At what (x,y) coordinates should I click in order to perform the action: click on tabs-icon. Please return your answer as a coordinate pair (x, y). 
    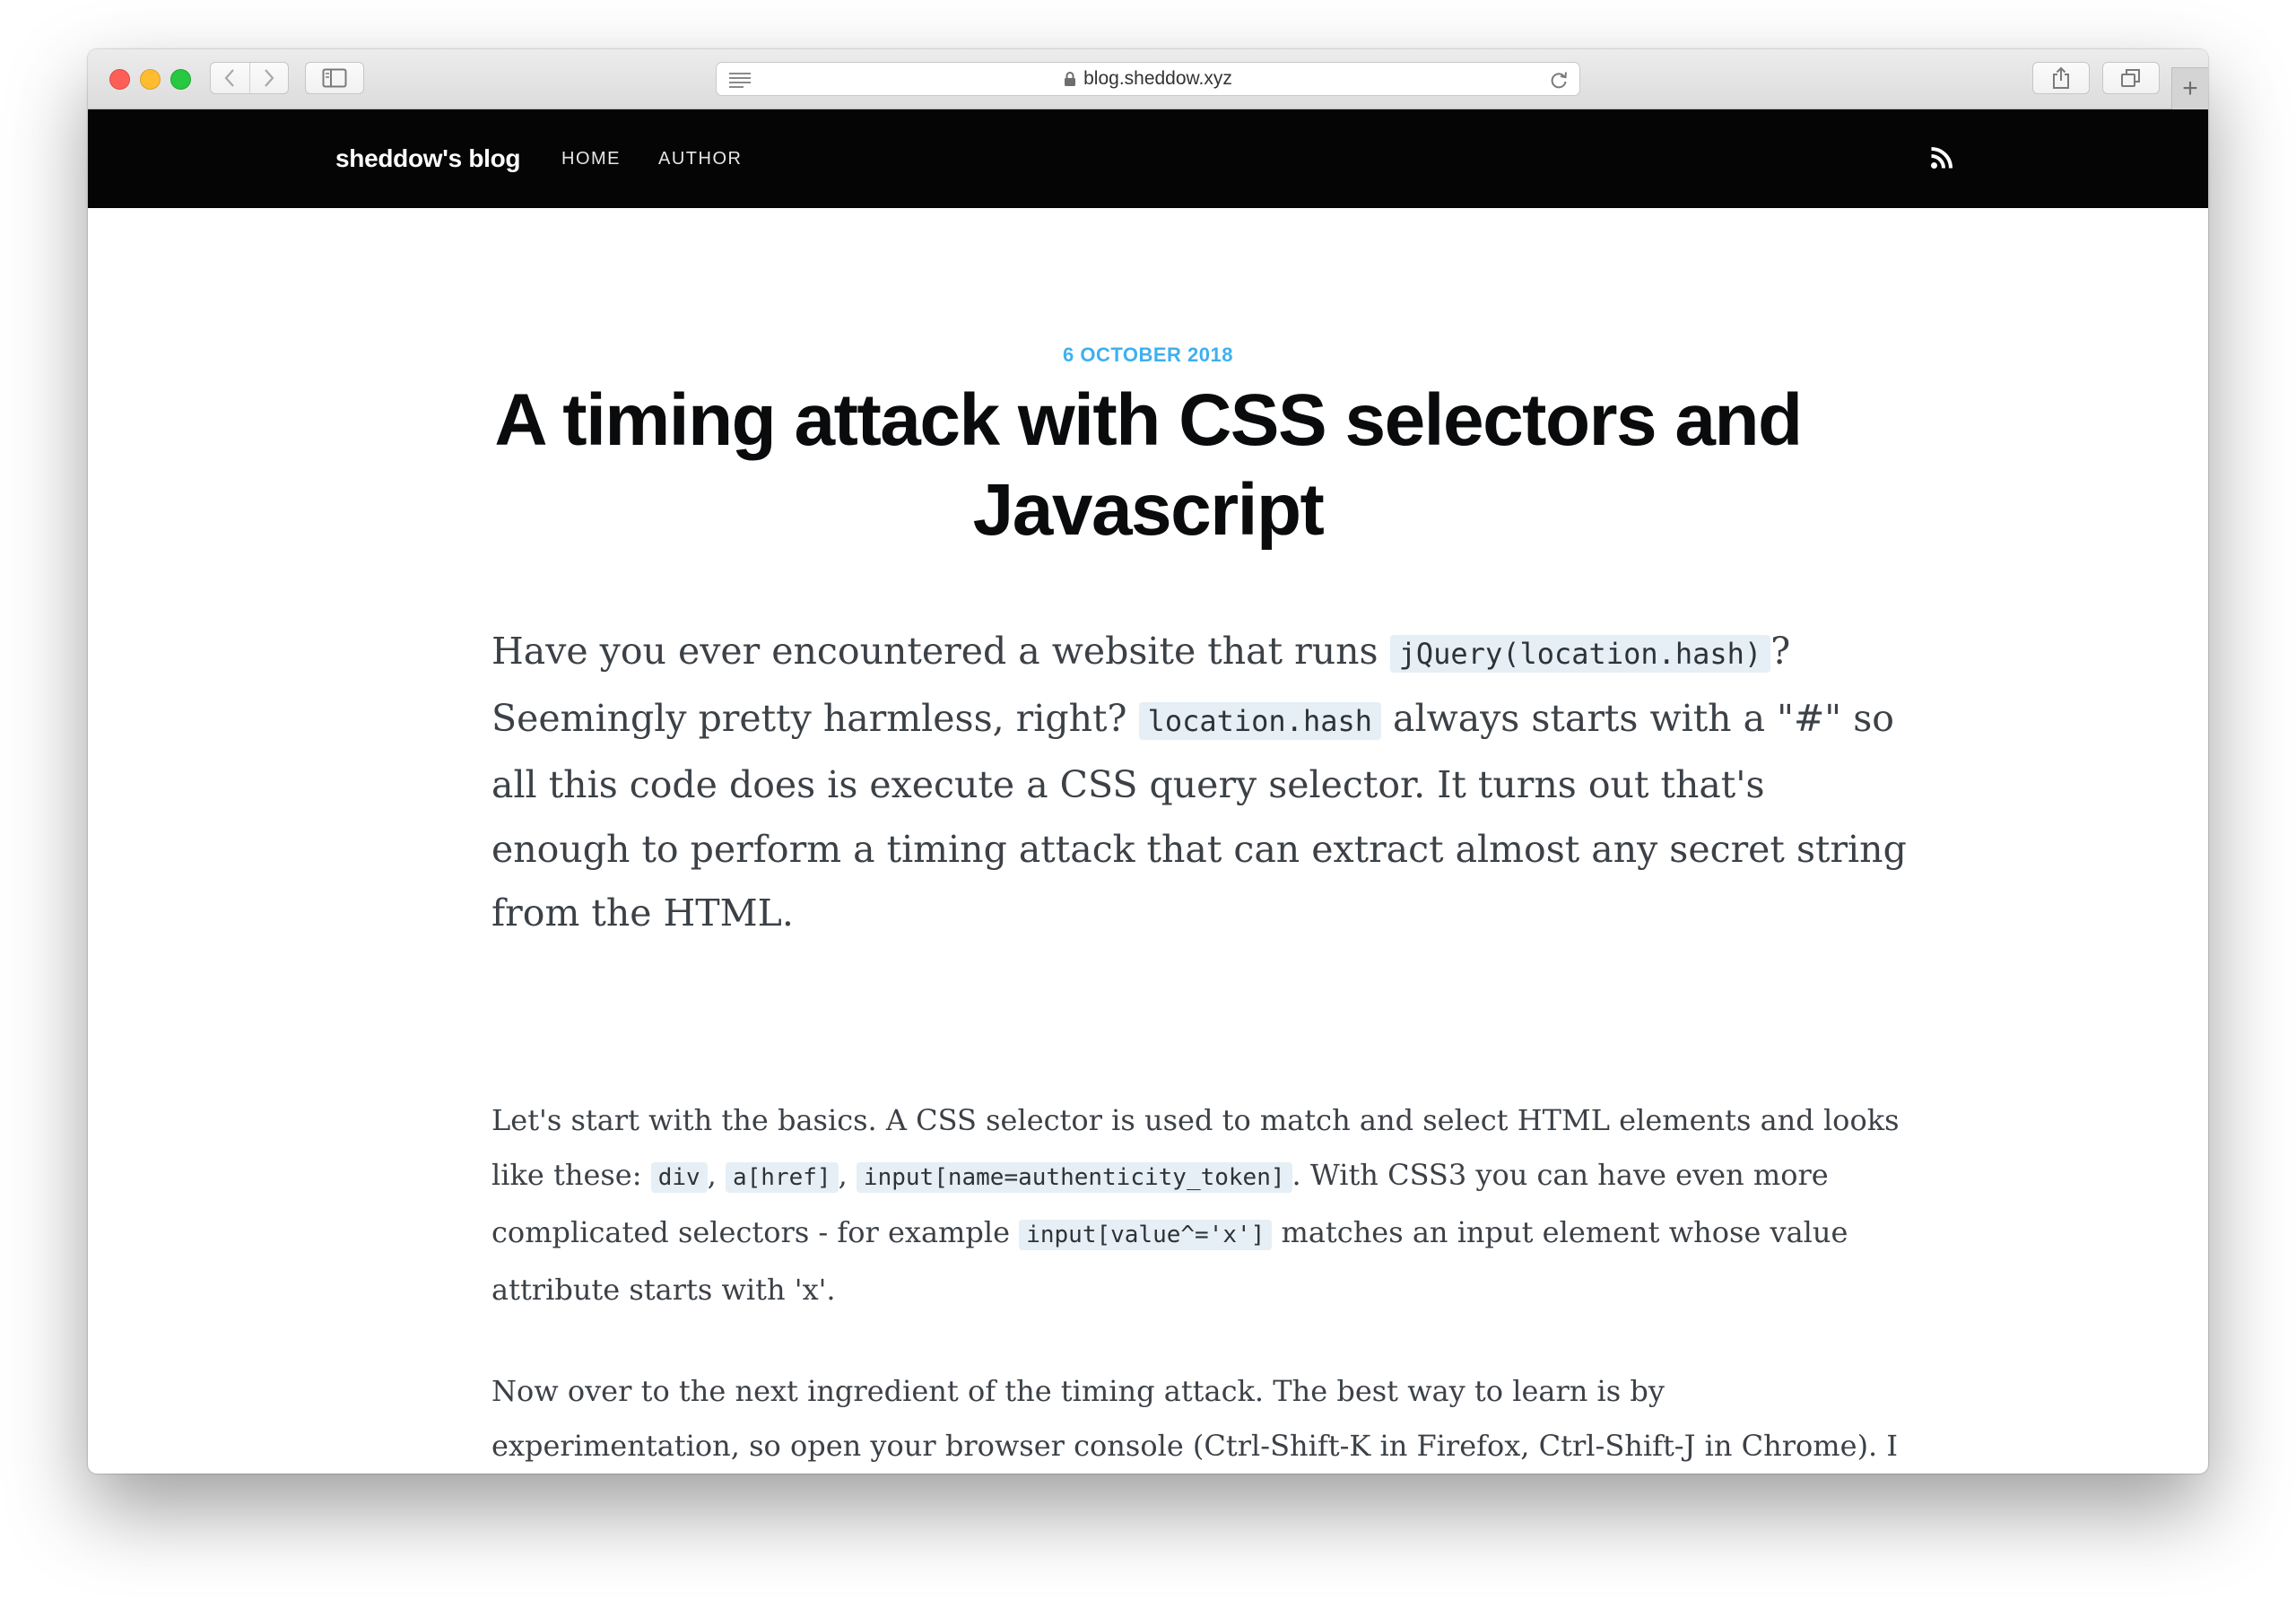
    Looking at the image, I should click on (2130, 78).